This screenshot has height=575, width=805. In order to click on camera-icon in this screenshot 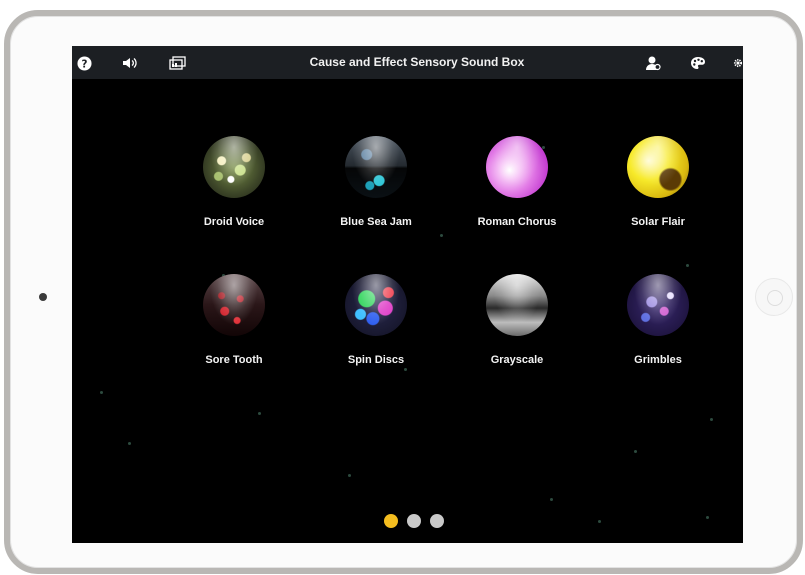, I will do `click(43, 297)`.